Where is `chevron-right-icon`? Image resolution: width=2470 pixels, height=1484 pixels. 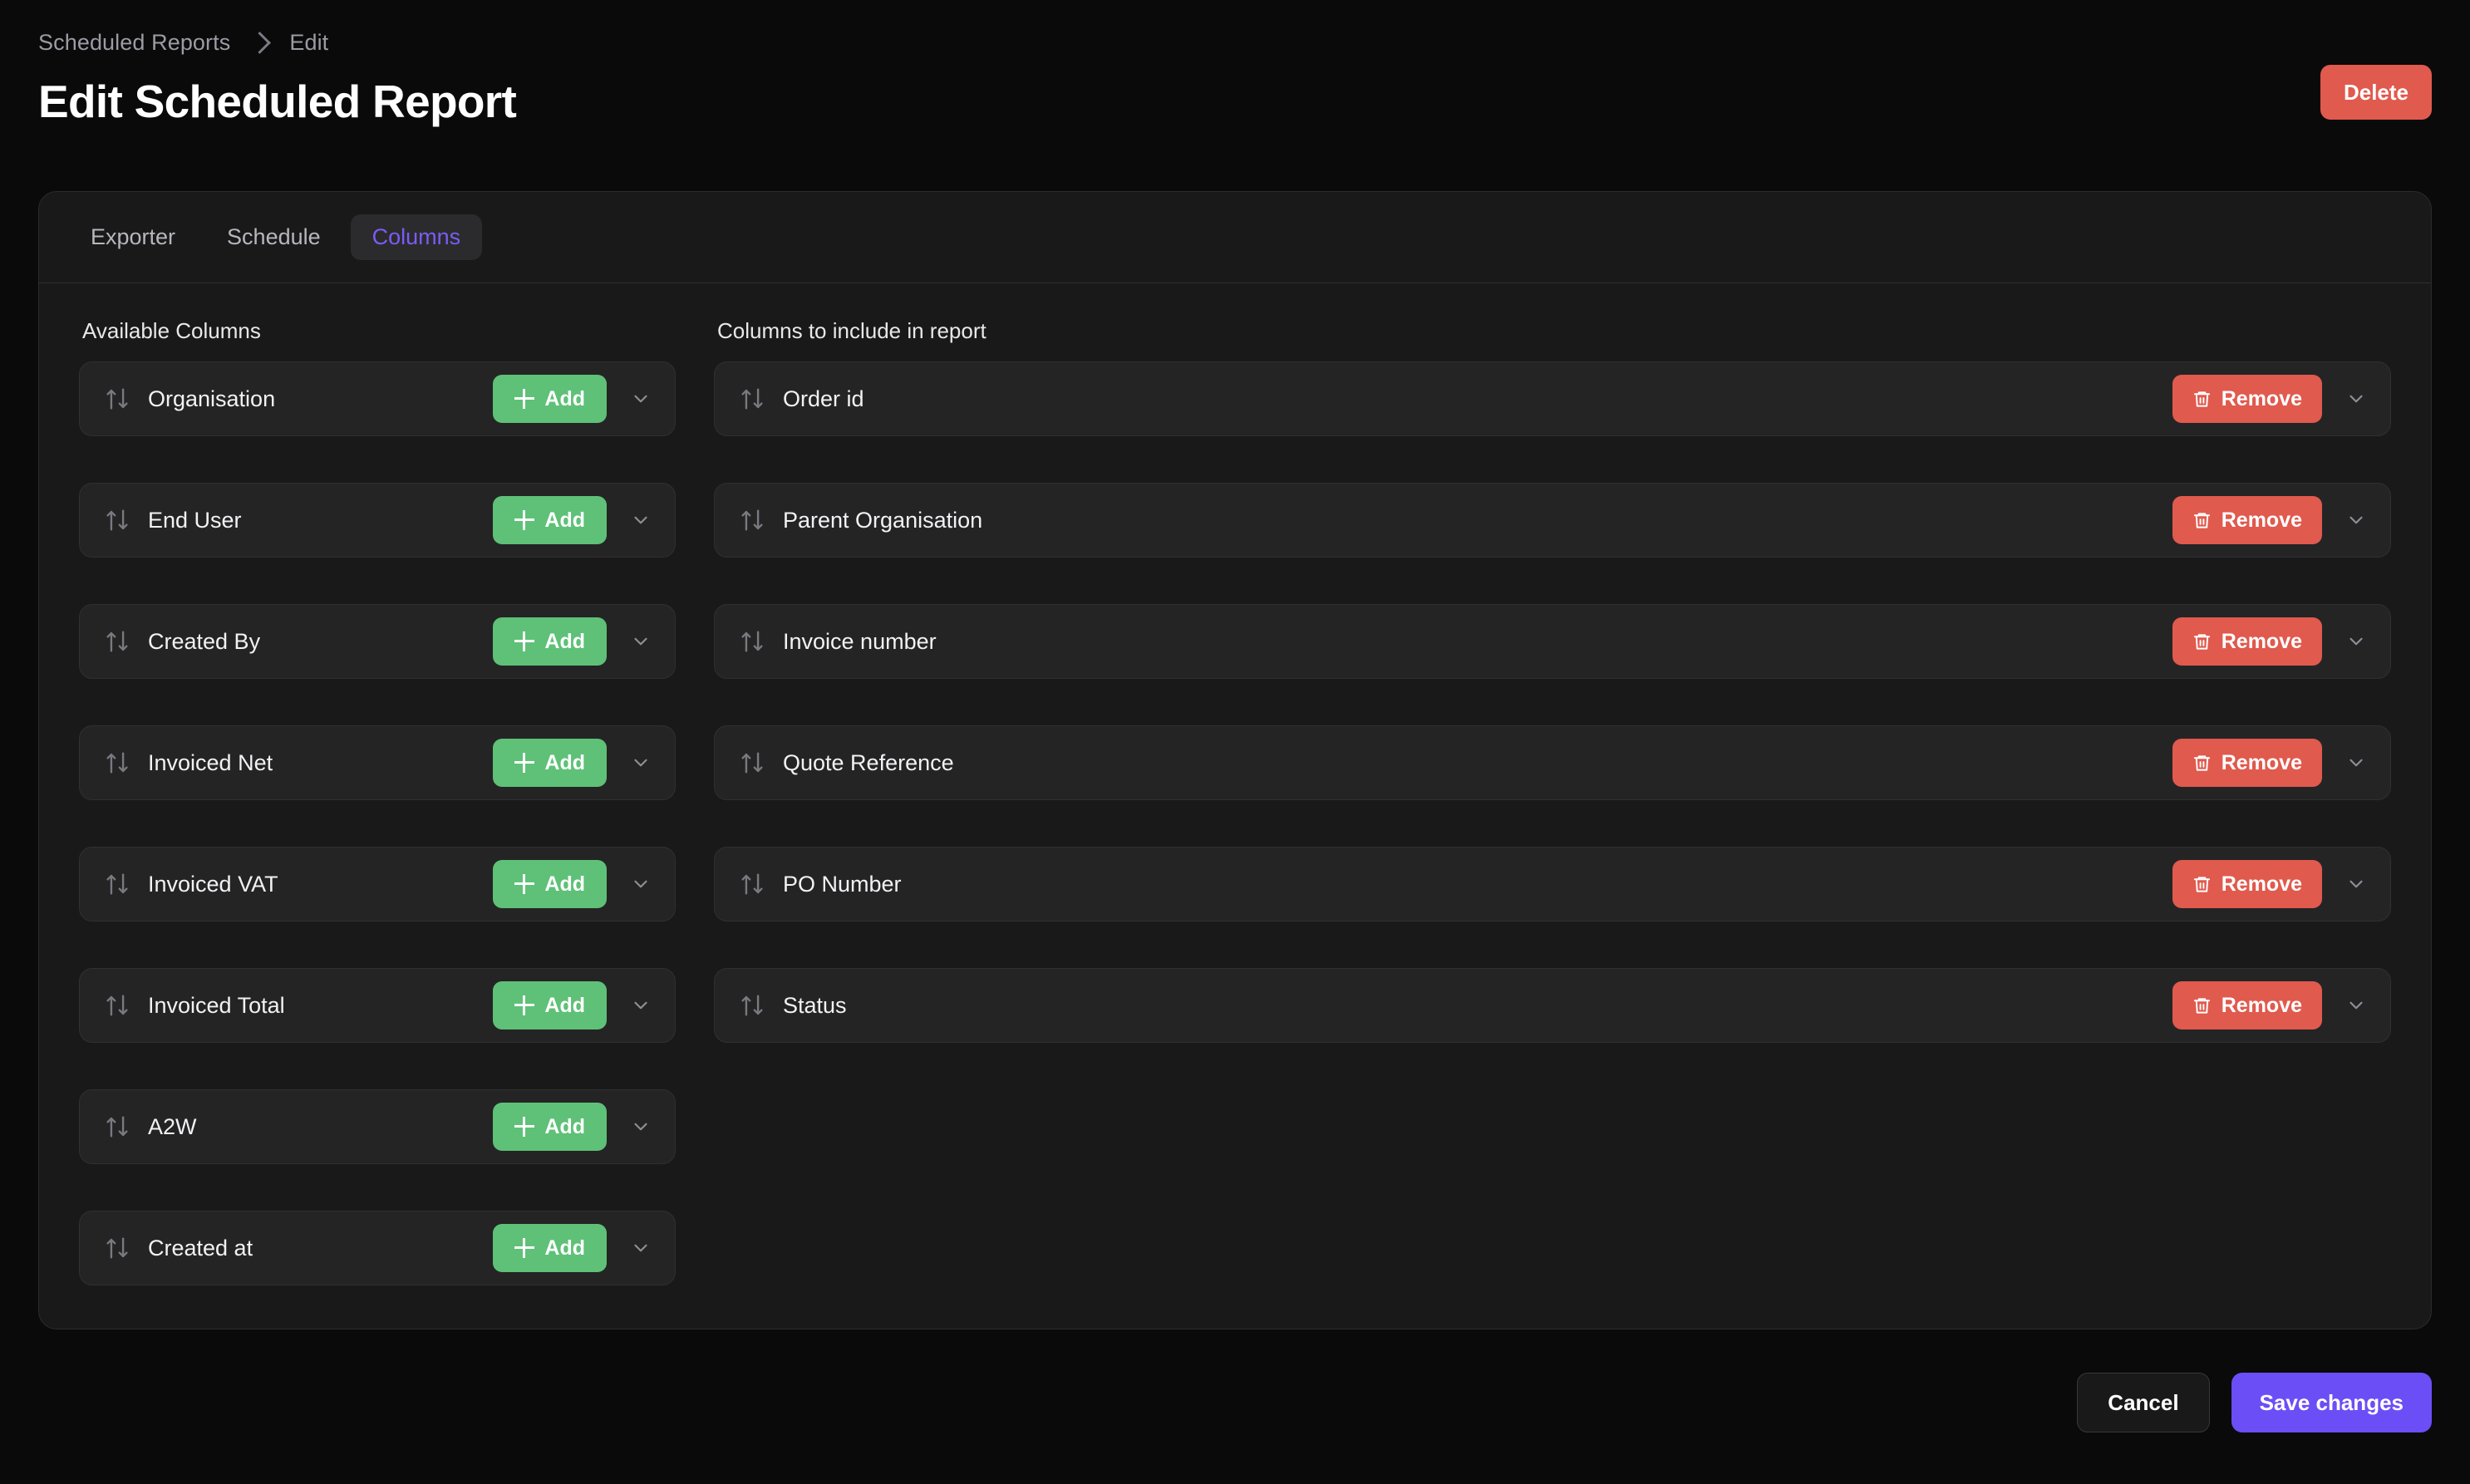
chevron-right-icon is located at coordinates (260, 42).